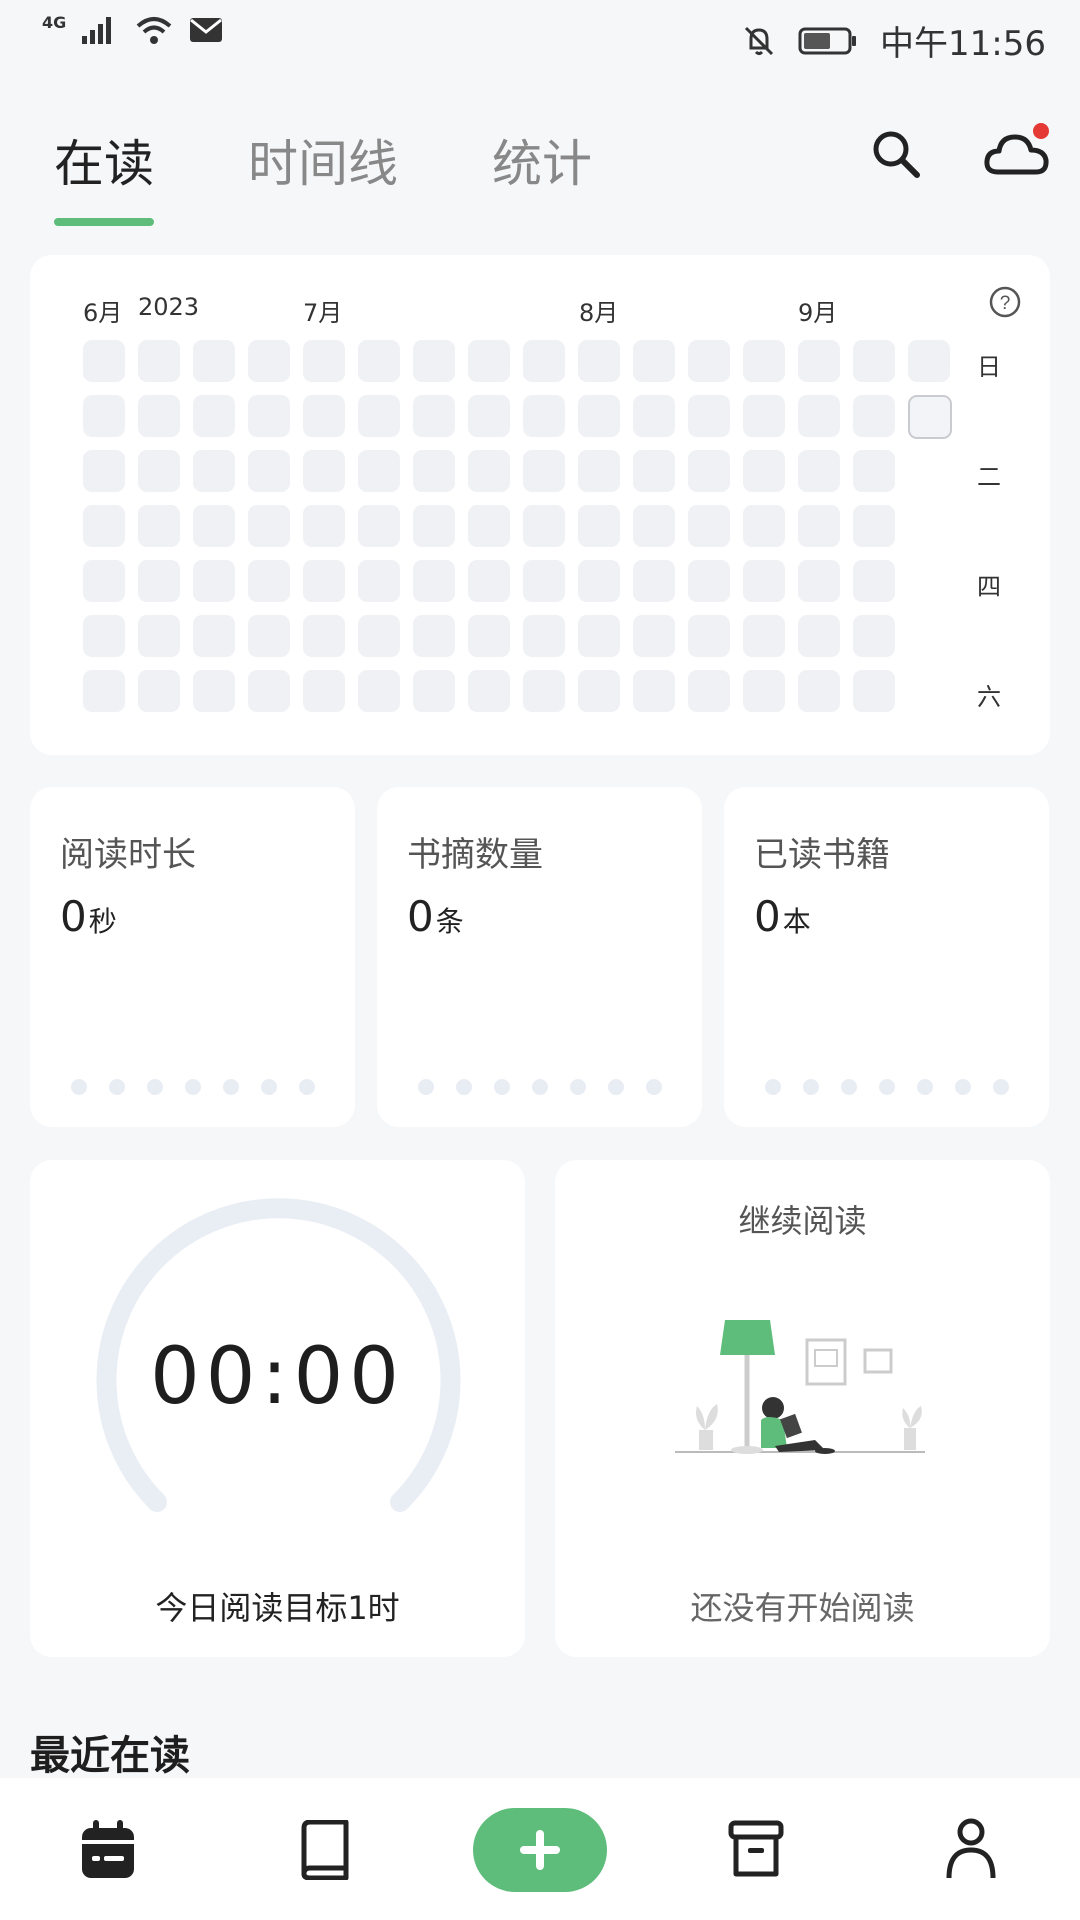 This screenshot has width=1080, height=1920. Describe the element at coordinates (542, 160) in the screenshot. I see `tab-stats: 统计` at that location.